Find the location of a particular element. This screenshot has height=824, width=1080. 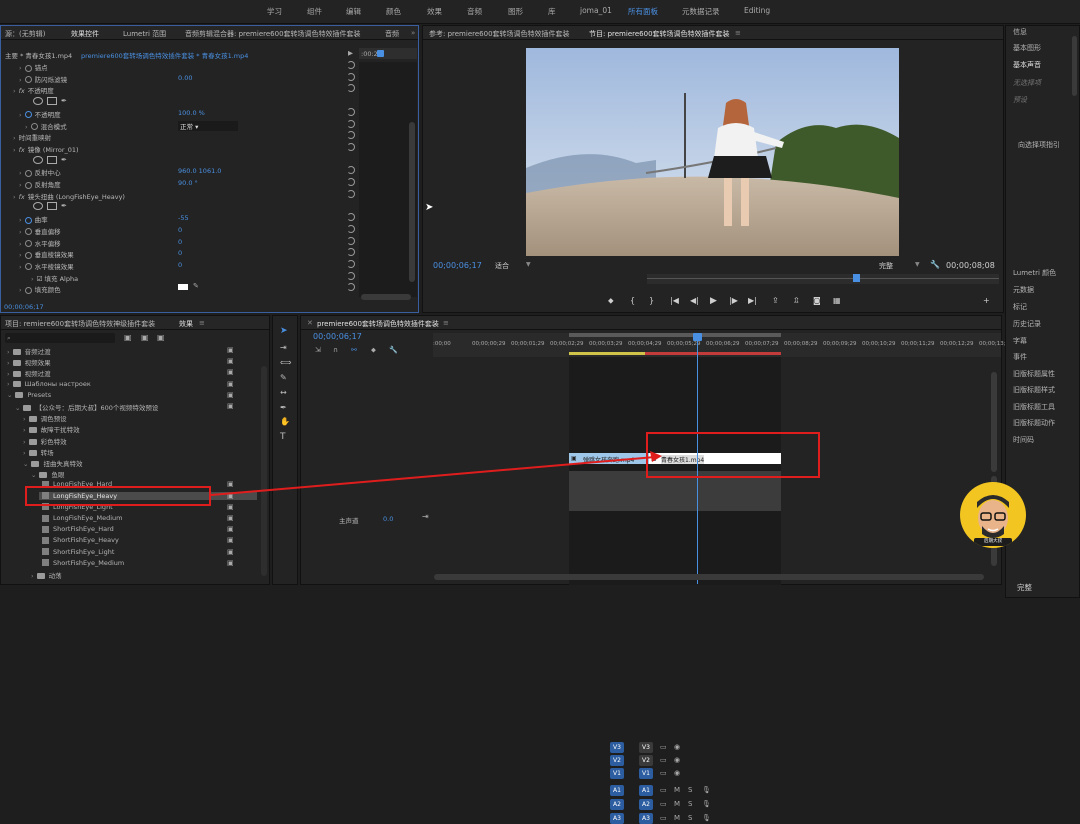

mute-icon: M is located at coordinates (677, 804).